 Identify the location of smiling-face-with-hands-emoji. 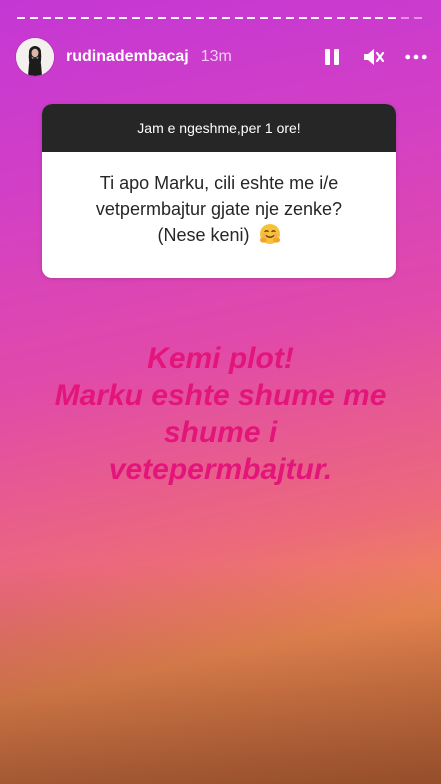
(270, 237).